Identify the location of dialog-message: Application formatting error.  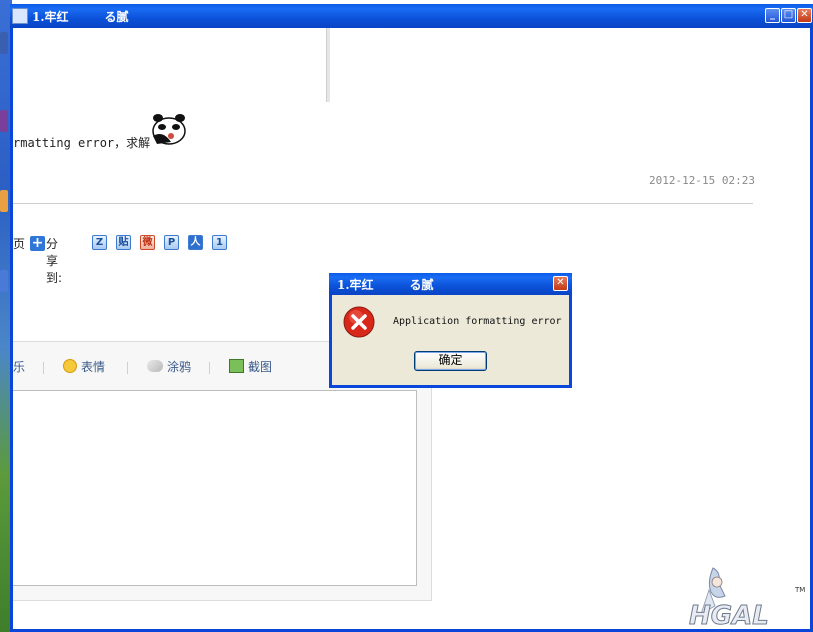
(477, 321).